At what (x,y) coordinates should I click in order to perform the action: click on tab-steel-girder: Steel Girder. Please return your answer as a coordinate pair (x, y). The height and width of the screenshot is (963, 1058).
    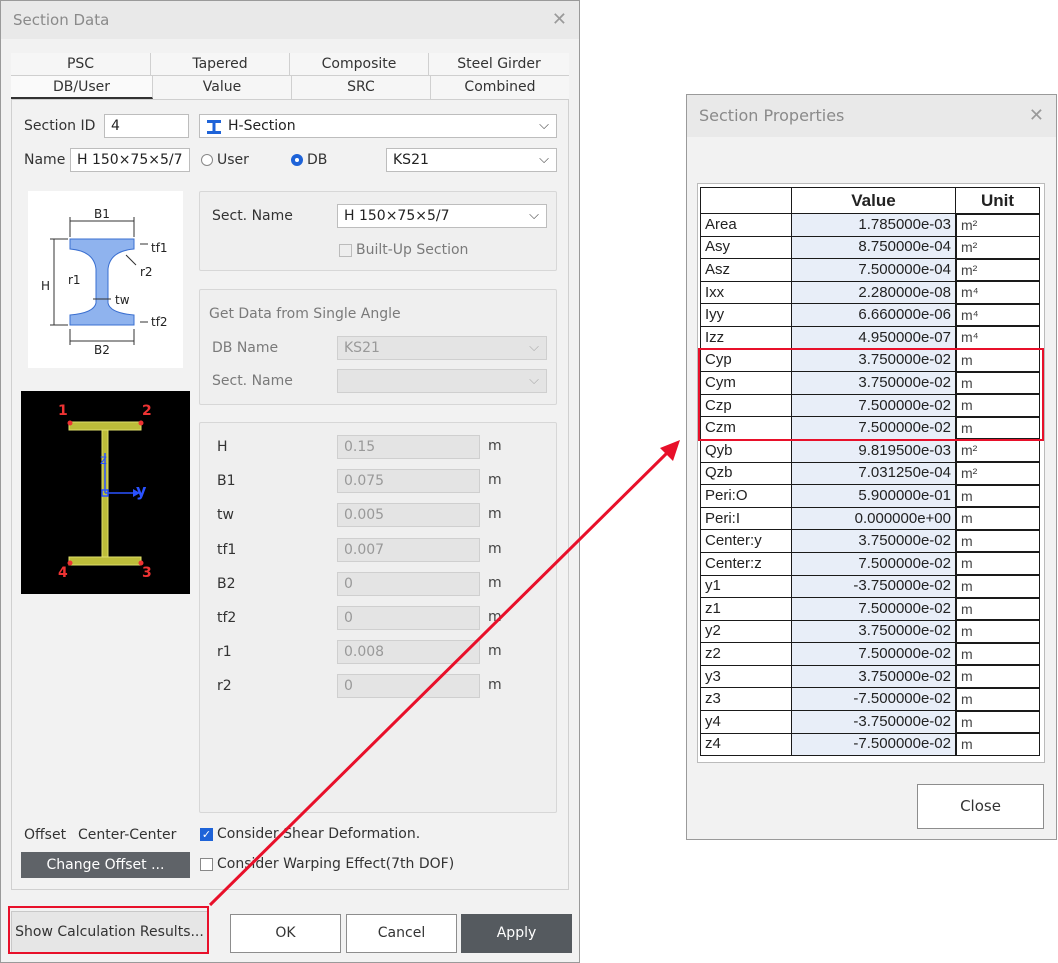
    Looking at the image, I should click on (499, 64).